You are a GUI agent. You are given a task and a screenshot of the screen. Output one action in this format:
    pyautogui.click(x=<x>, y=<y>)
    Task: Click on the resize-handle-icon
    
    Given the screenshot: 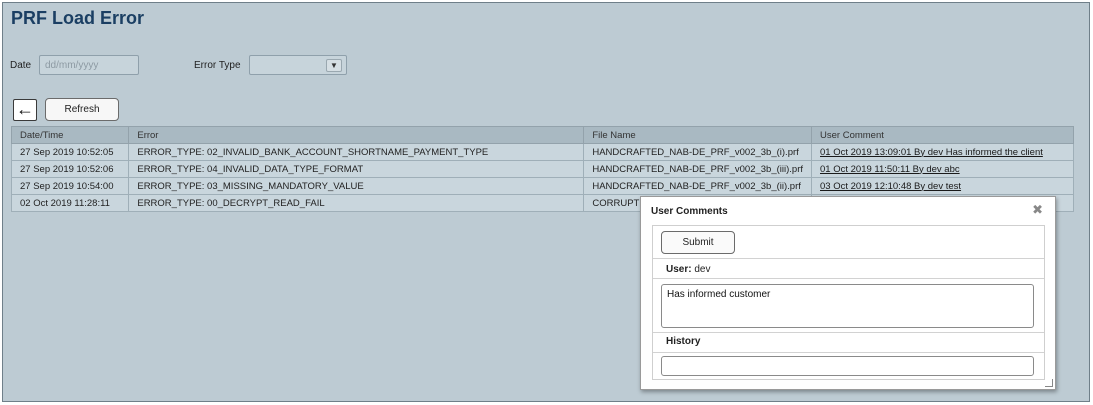 What is the action you would take?
    pyautogui.click(x=1049, y=383)
    